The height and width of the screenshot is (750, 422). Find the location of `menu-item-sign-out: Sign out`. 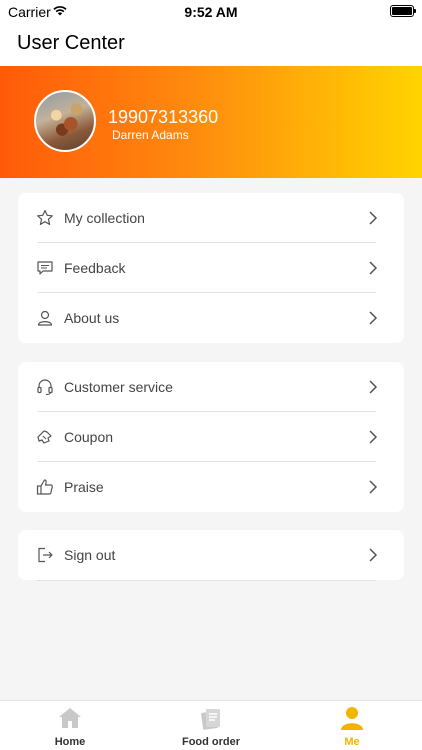

menu-item-sign-out: Sign out is located at coordinates (211, 555).